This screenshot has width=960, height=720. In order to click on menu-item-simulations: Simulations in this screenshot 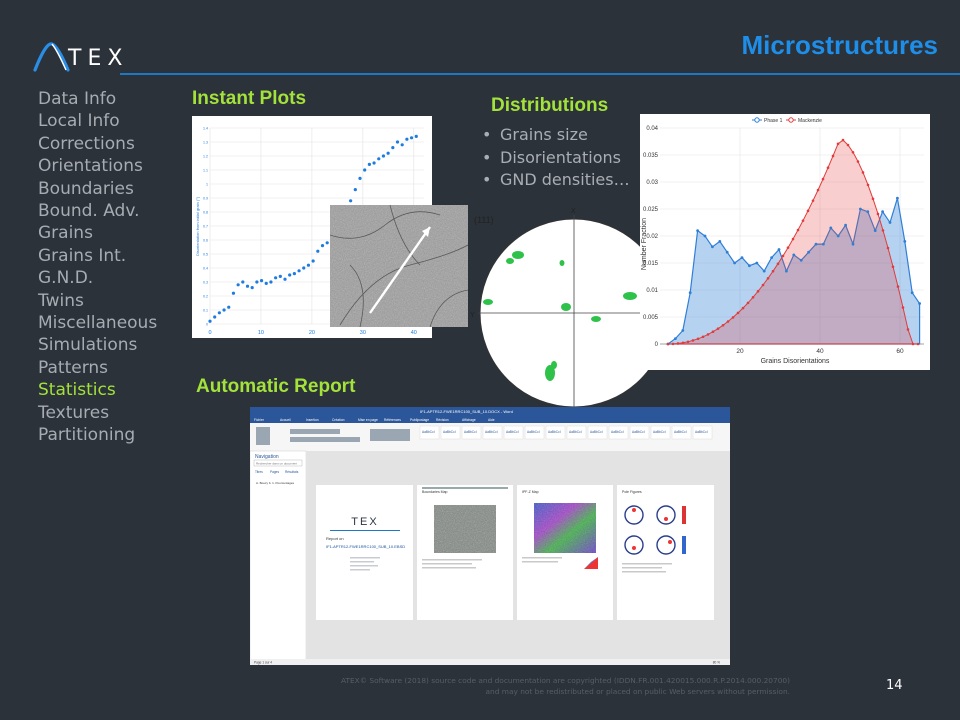, I will do `click(97, 345)`.